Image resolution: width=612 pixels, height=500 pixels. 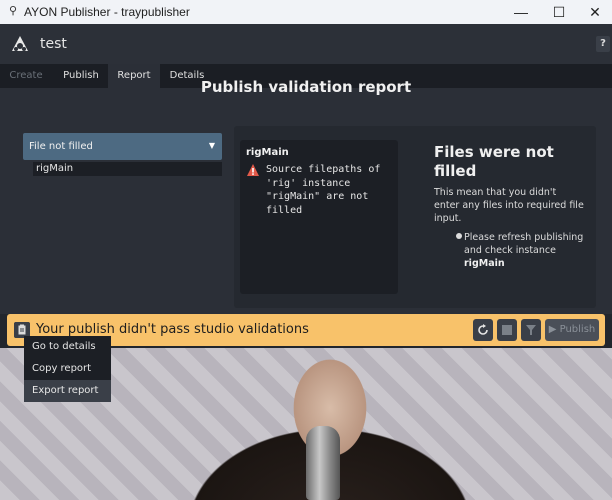 I want to click on warning-icon, so click(x=253, y=170).